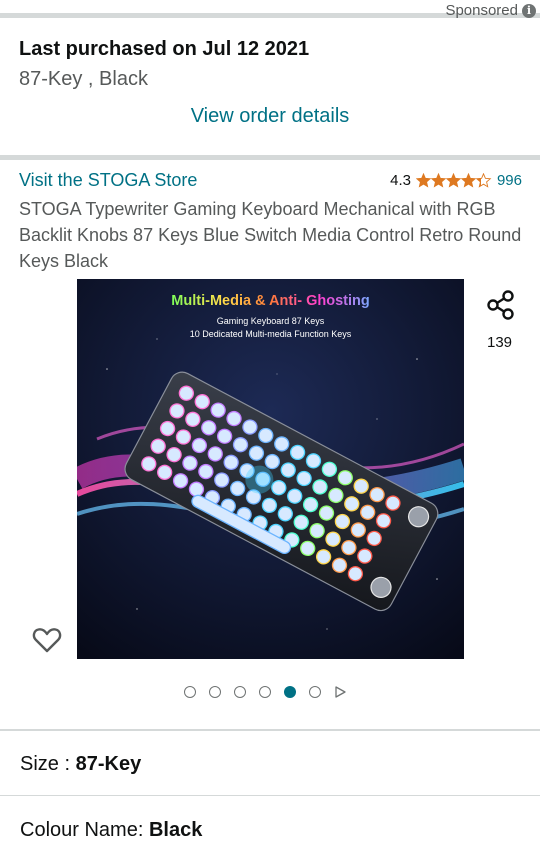 This screenshot has width=540, height=861. I want to click on size-value: 87-Key, so click(108, 764).